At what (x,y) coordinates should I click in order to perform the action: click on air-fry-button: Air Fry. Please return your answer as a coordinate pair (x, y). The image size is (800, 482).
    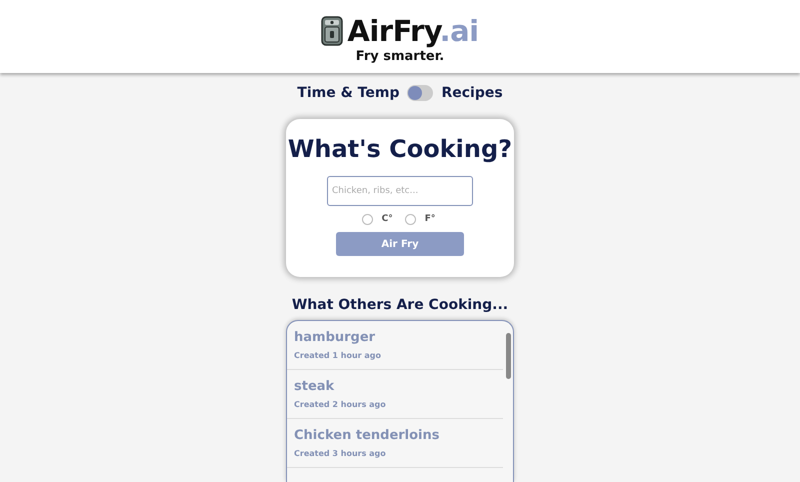
    Looking at the image, I should click on (400, 244).